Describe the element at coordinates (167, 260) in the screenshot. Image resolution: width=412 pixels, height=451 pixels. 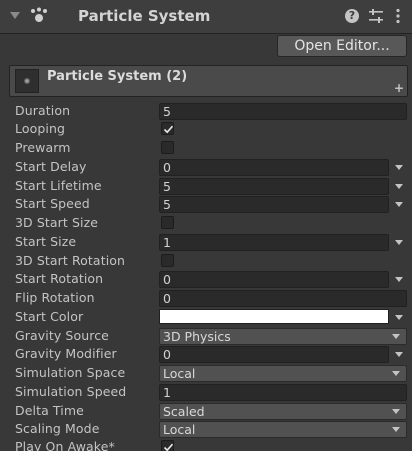
I see `3d-start-rotation-checkbox` at that location.